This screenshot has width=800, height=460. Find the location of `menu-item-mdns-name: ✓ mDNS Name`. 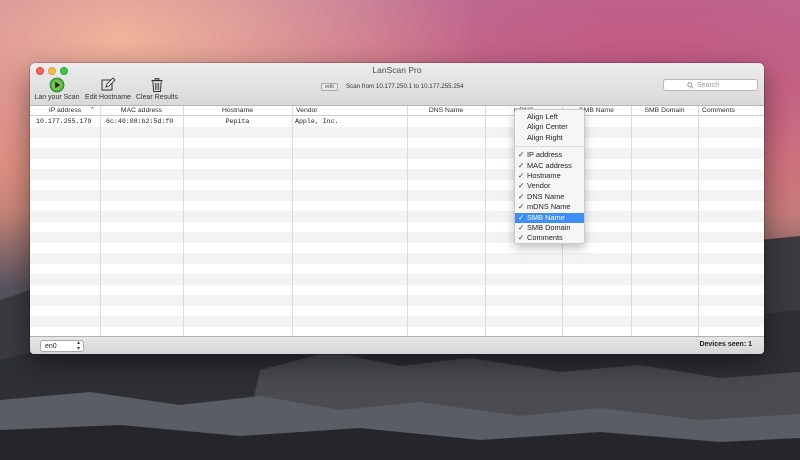

menu-item-mdns-name: ✓ mDNS Name is located at coordinates (549, 207).